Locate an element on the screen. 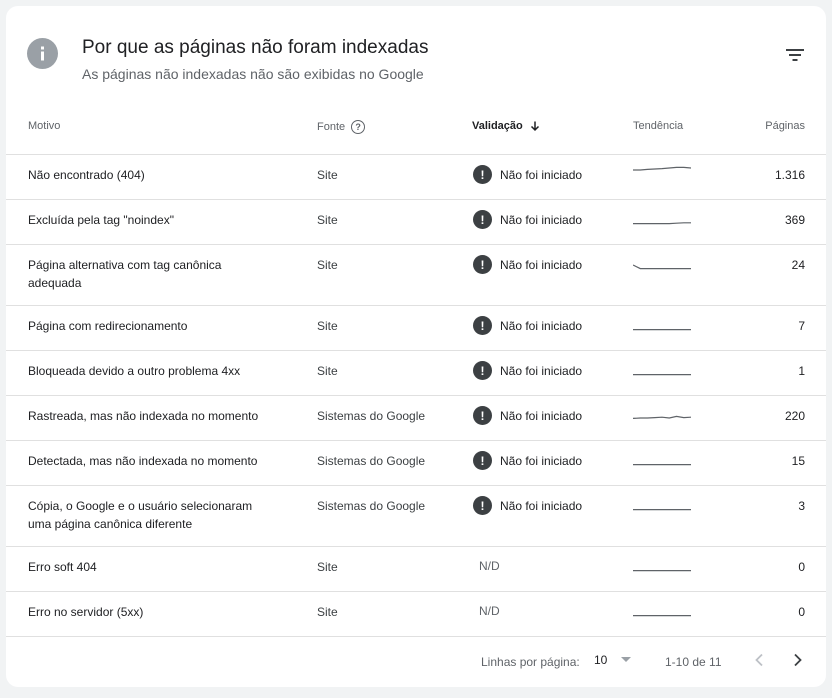 This screenshot has width=832, height=698. info-icon is located at coordinates (42, 53).